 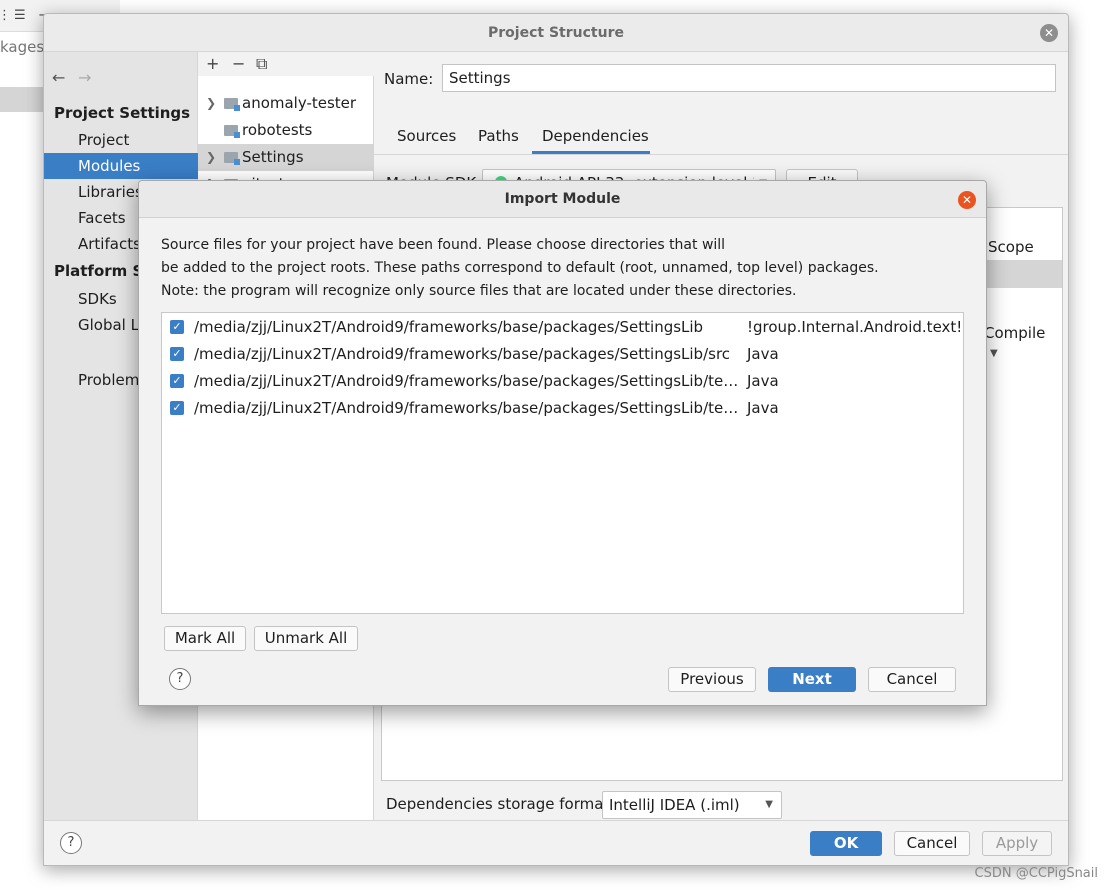 I want to click on dialog-titlebar: Import Module ✕, so click(x=562, y=199).